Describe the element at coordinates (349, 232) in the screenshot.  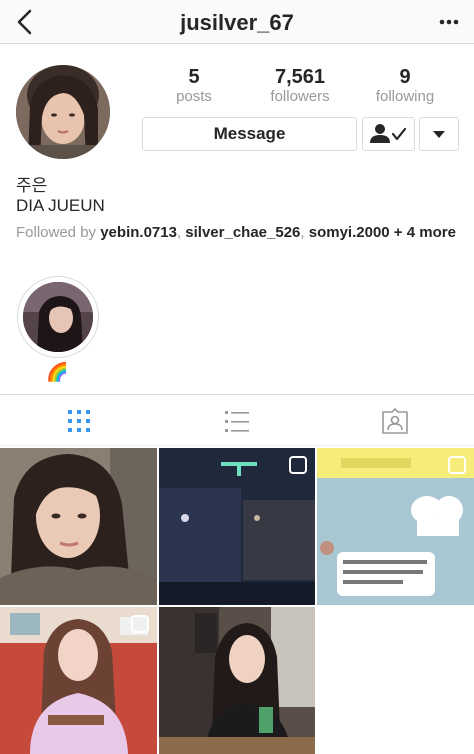
I see `followed-by-user: somyi.2000` at that location.